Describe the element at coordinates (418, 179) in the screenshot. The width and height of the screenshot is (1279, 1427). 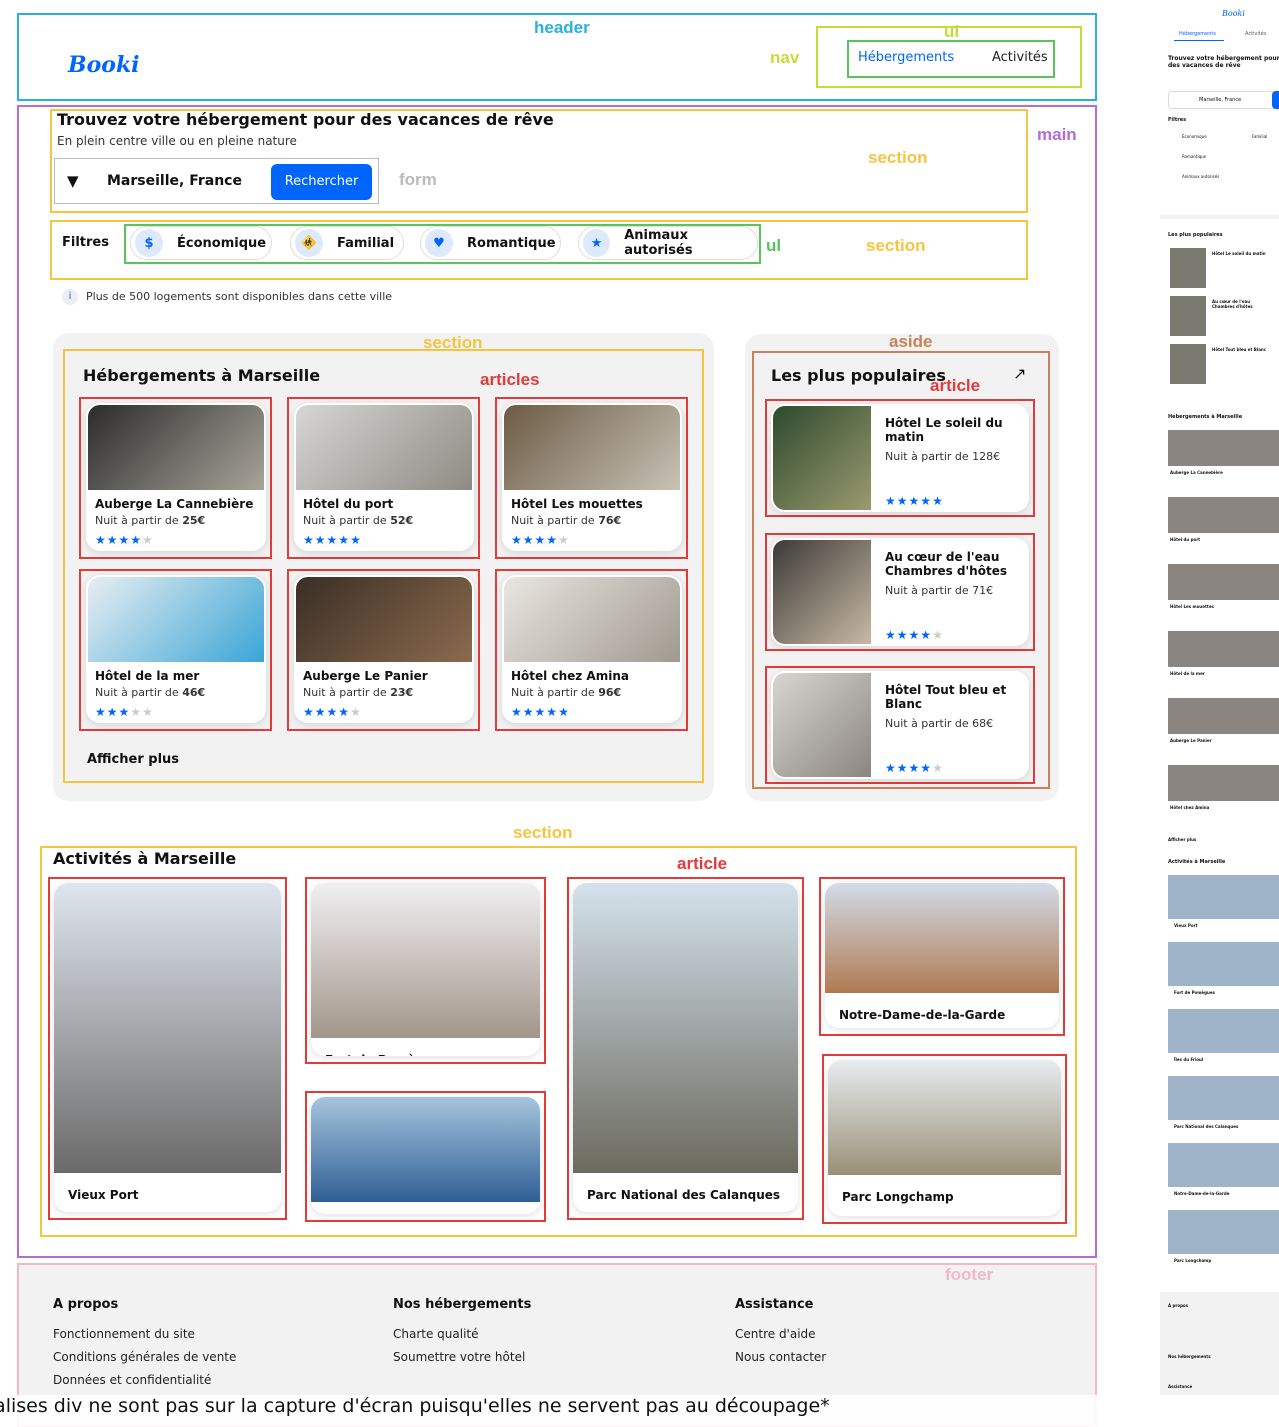
I see `annotation-form: form` at that location.